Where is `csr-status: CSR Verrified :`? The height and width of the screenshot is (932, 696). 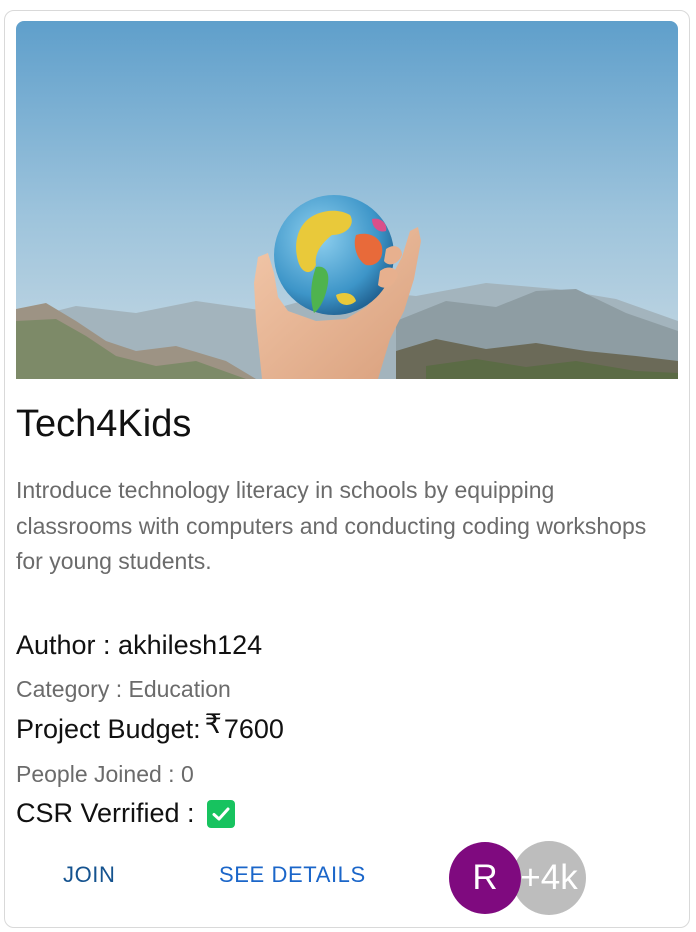 csr-status: CSR Verrified : is located at coordinates (125, 813).